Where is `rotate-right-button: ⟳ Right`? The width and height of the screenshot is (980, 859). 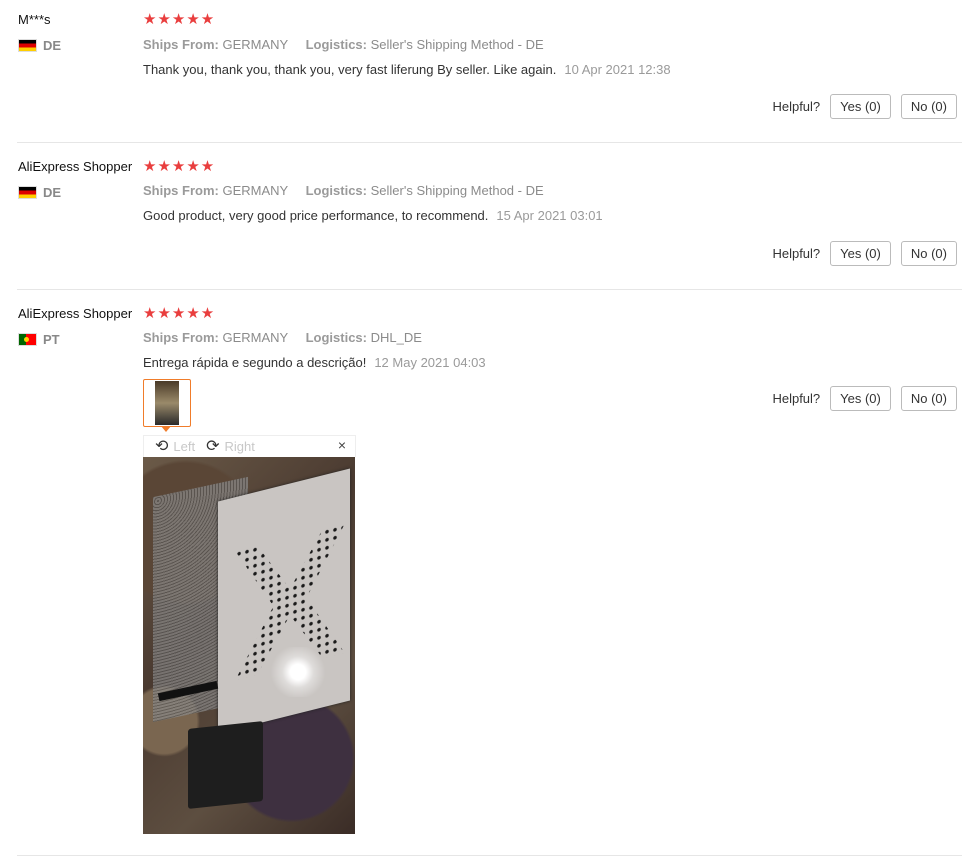
rotate-right-button: ⟳ Right is located at coordinates (230, 446).